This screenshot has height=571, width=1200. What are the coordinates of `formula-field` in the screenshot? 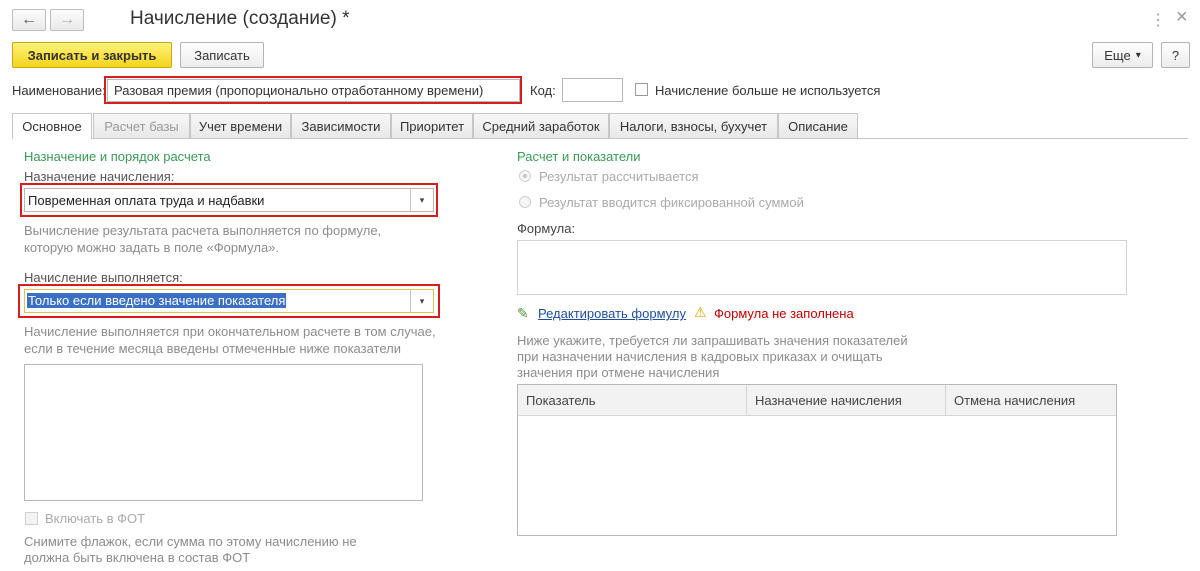 It's located at (822, 267).